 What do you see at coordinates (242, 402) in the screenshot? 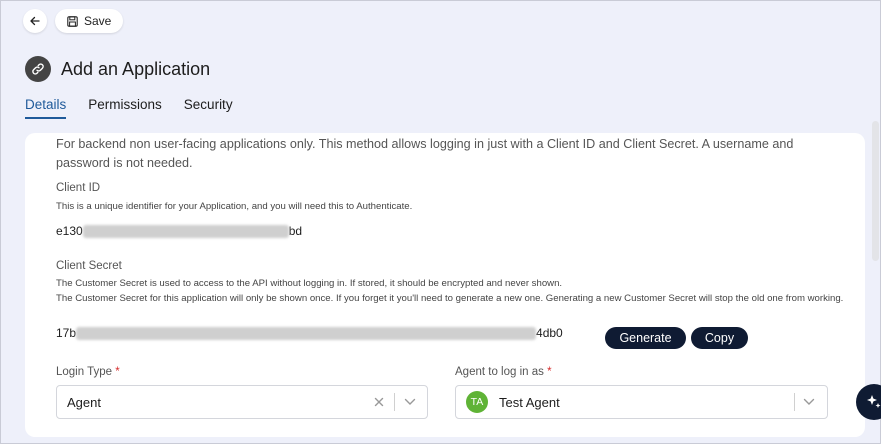
I see `login-type-select: Agent` at bounding box center [242, 402].